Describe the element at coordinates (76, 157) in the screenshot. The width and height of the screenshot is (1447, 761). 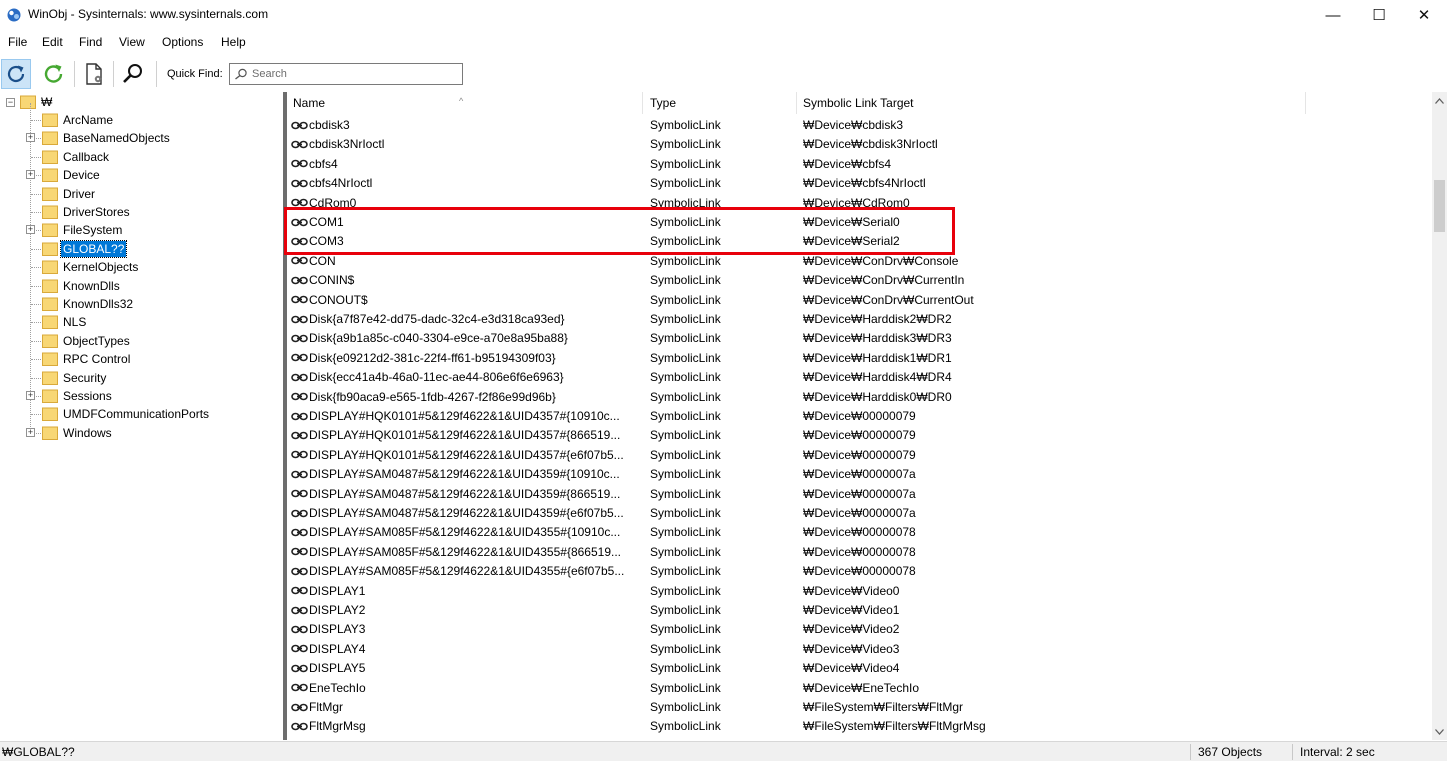
I see `tree-item: Callback` at that location.